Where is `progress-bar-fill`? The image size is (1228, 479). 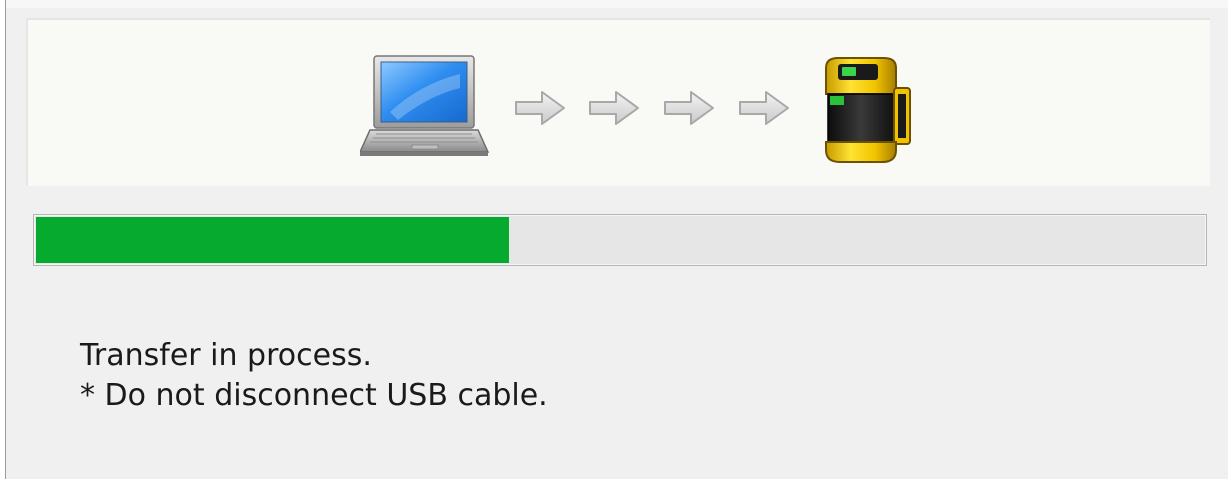 progress-bar-fill is located at coordinates (272, 240).